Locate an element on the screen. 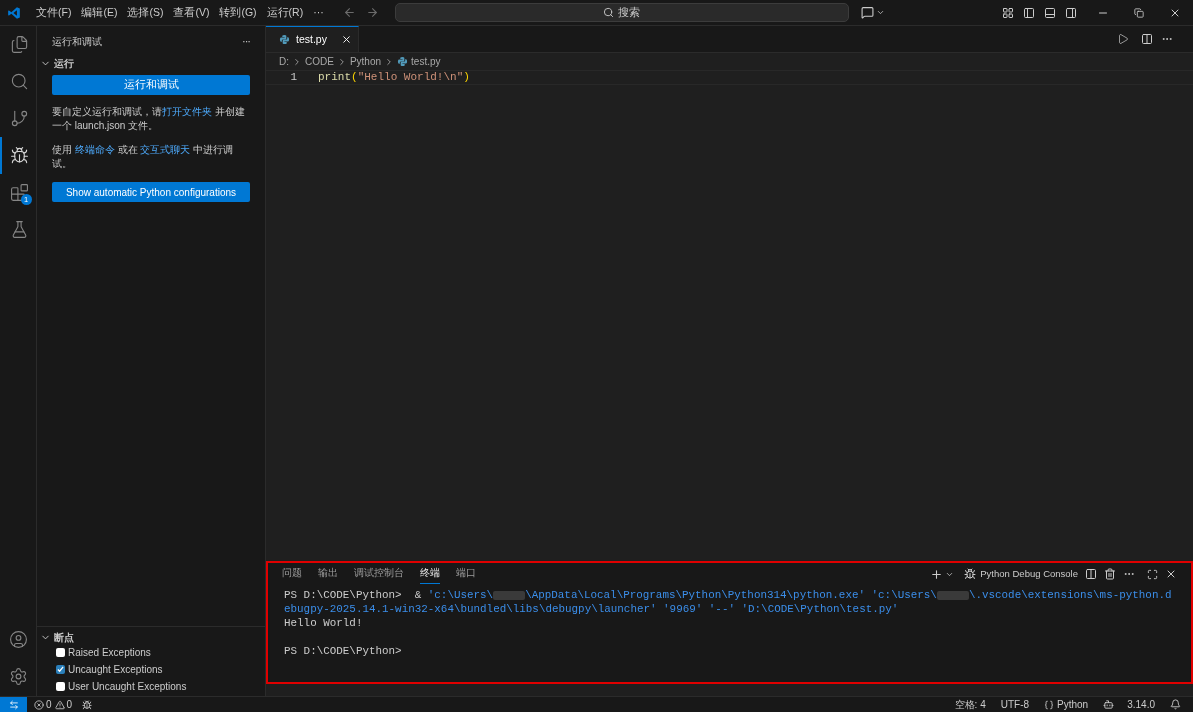 Image resolution: width=1193 pixels, height=712 pixels. menu-item: 转到(G) is located at coordinates (238, 12).